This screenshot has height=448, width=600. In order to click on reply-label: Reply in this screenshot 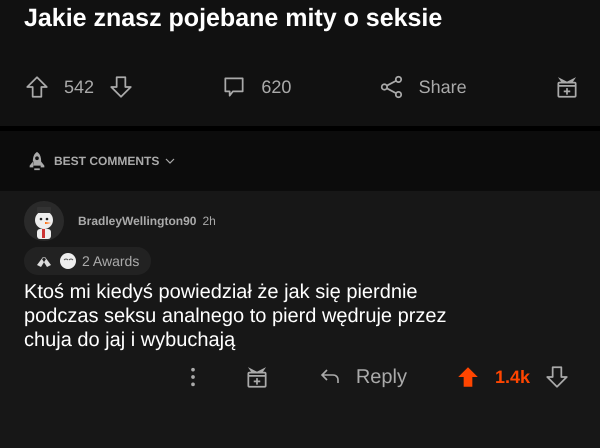, I will do `click(381, 377)`.